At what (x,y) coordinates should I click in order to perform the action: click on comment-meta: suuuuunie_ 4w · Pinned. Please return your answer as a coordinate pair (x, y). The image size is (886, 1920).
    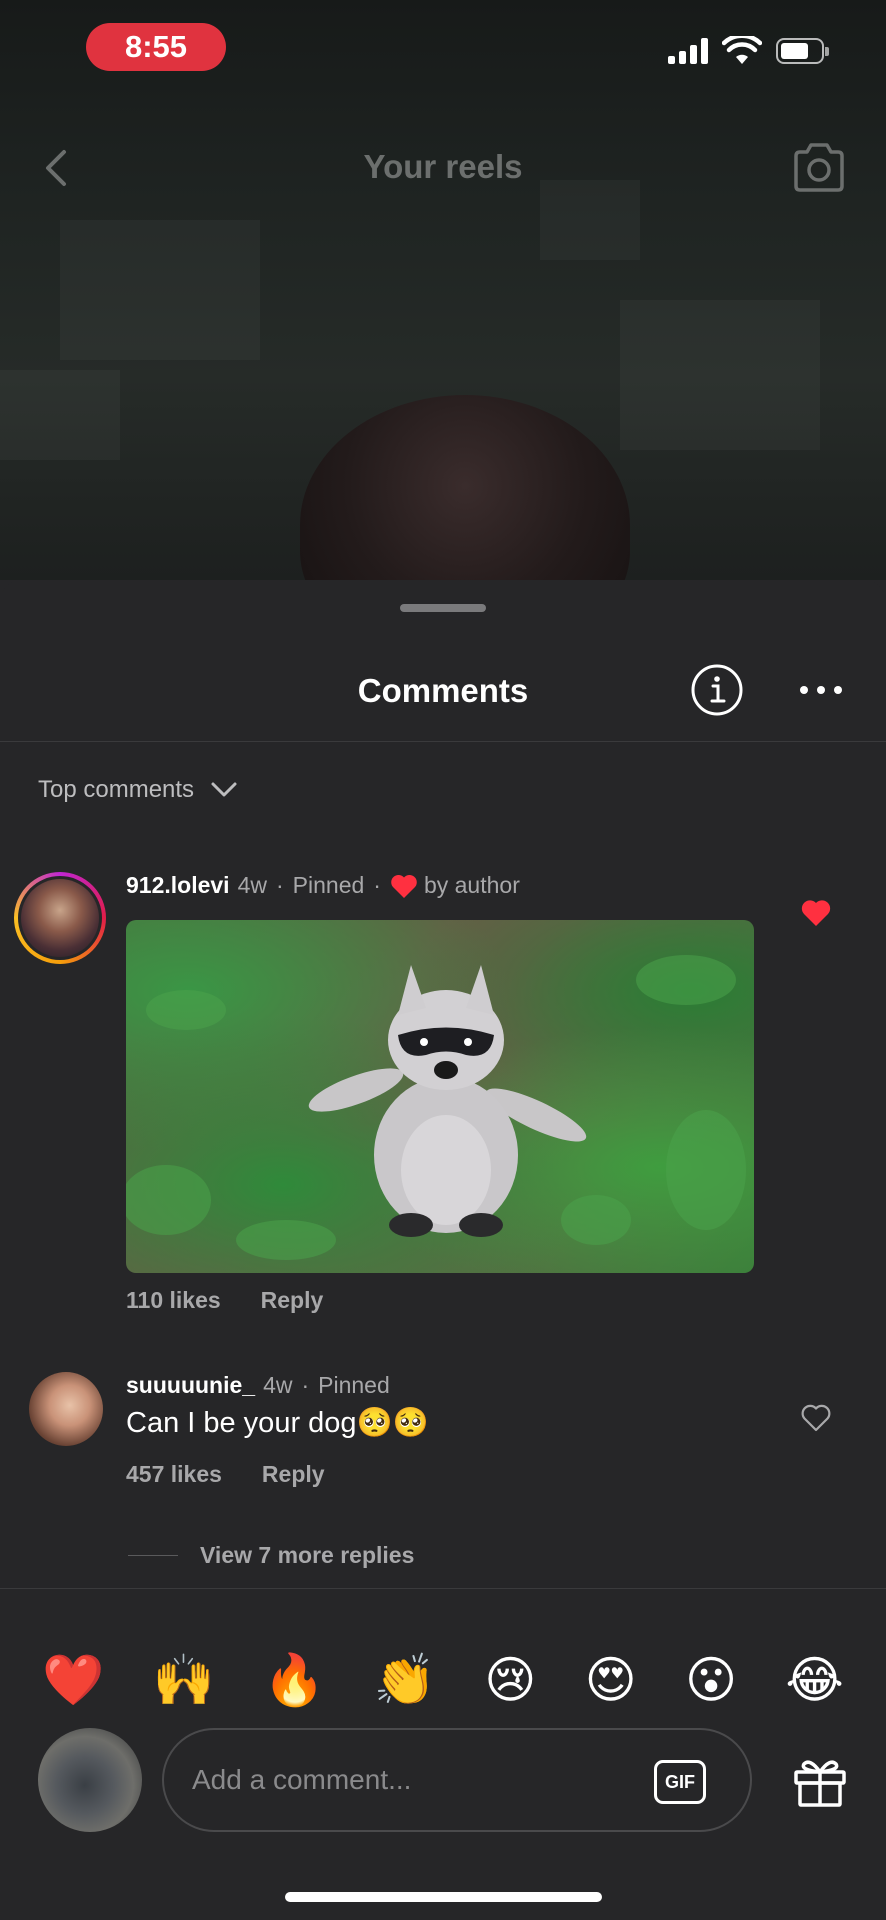
    Looking at the image, I should click on (258, 1385).